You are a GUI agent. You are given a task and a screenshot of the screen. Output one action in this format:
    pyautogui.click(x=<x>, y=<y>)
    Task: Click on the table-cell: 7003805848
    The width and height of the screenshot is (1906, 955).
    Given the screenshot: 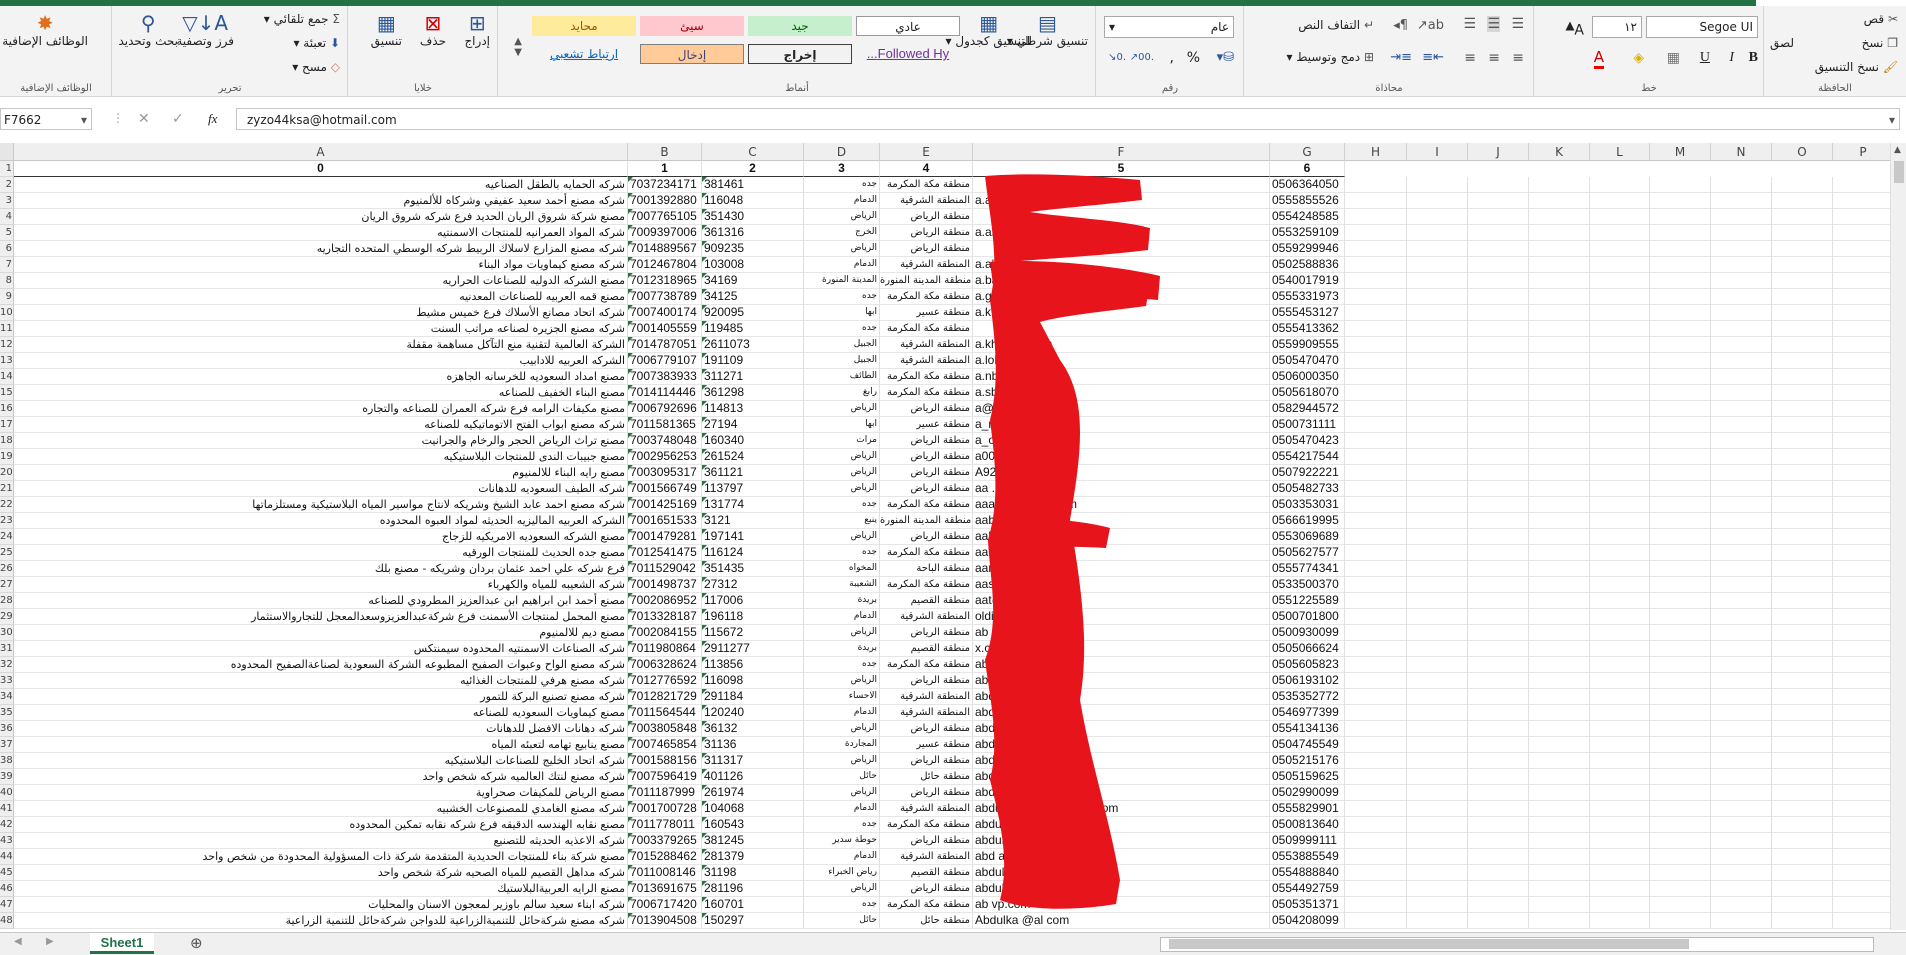 What is the action you would take?
    pyautogui.click(x=665, y=729)
    